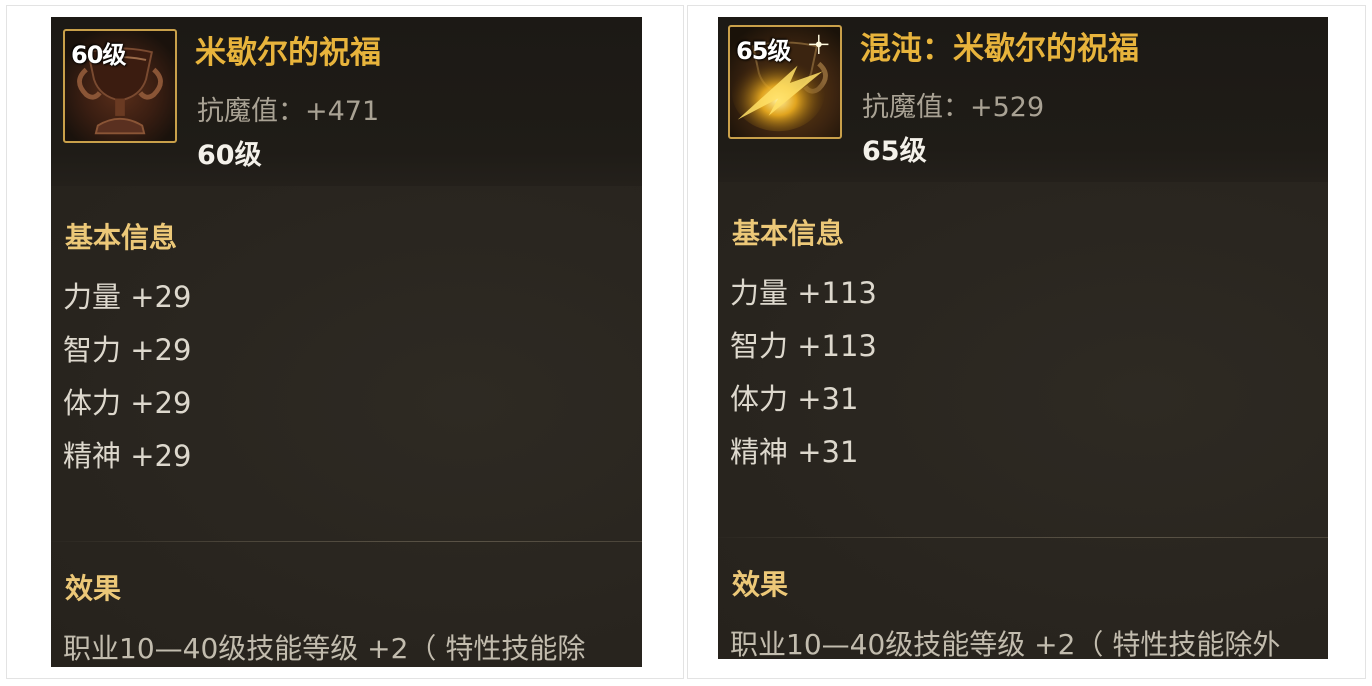 The height and width of the screenshot is (686, 1372). What do you see at coordinates (288, 111) in the screenshot?
I see `magic-resist-stat: 抗魔值：+471` at bounding box center [288, 111].